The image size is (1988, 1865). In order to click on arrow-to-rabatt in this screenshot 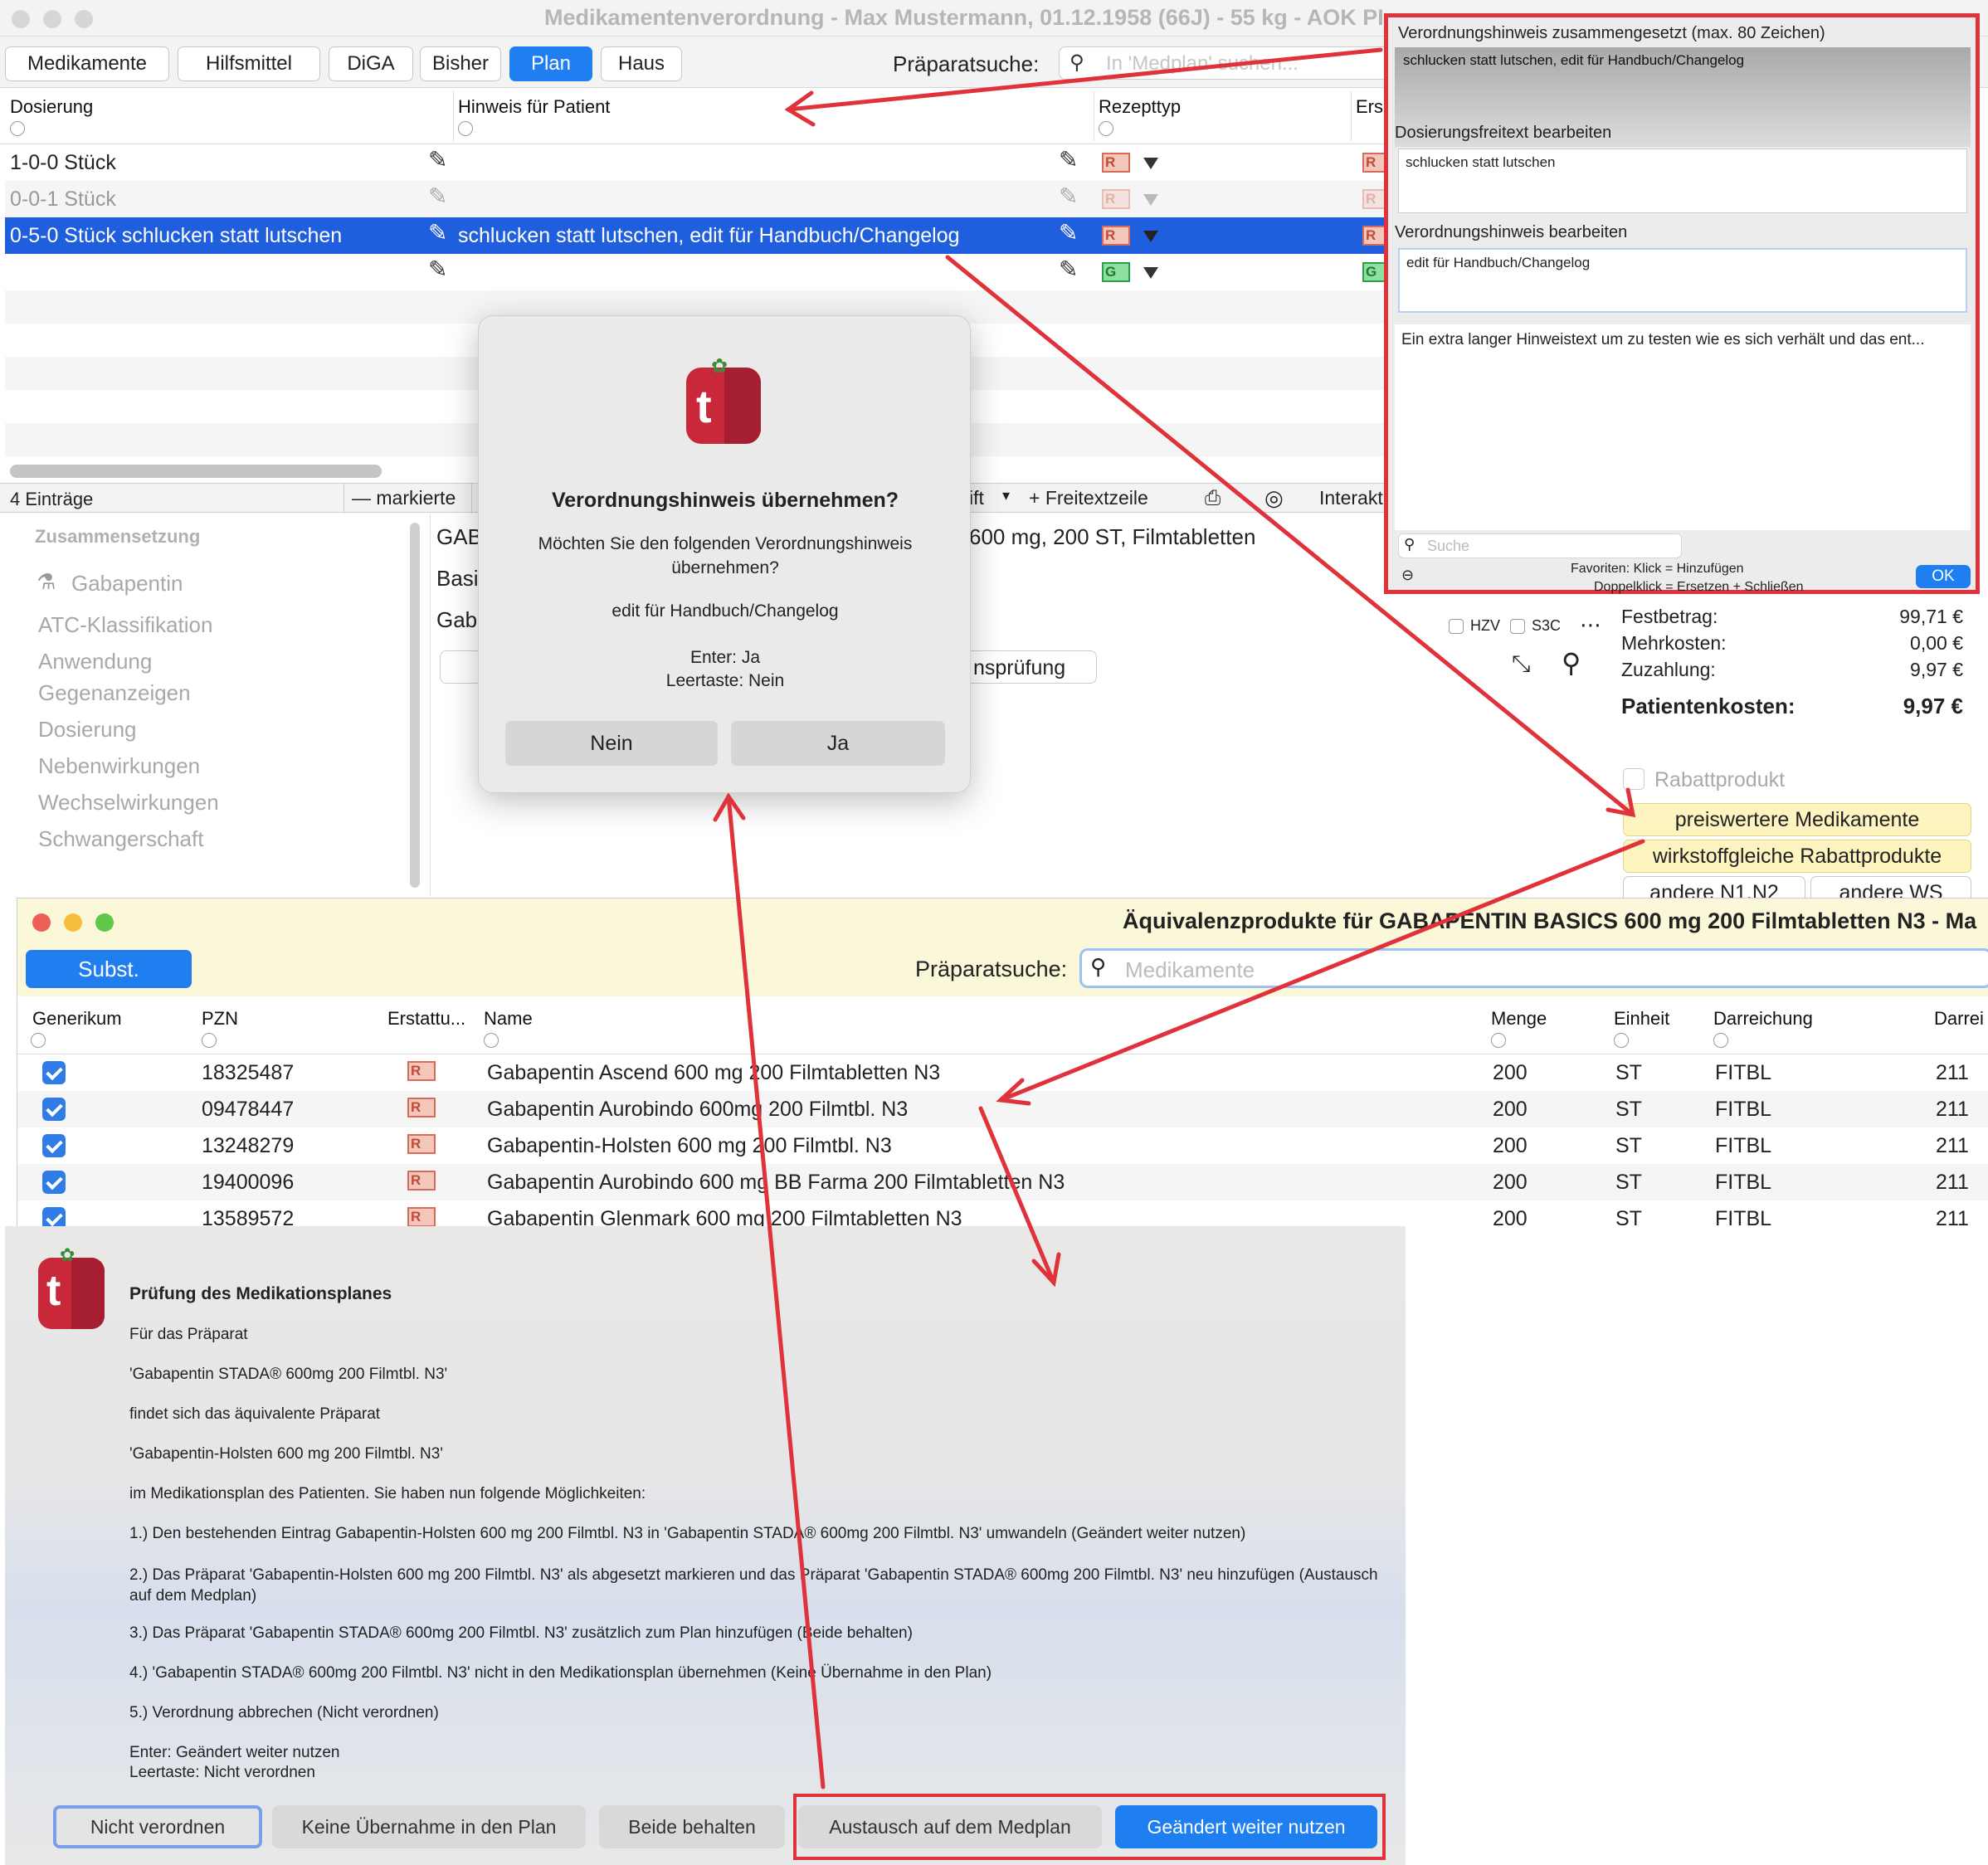, I will do `click(1290, 536)`.